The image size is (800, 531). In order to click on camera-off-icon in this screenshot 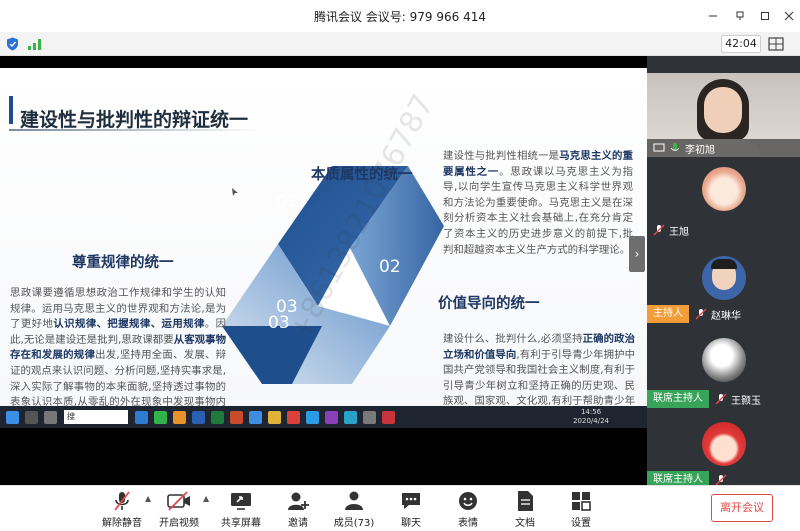, I will do `click(178, 501)`.